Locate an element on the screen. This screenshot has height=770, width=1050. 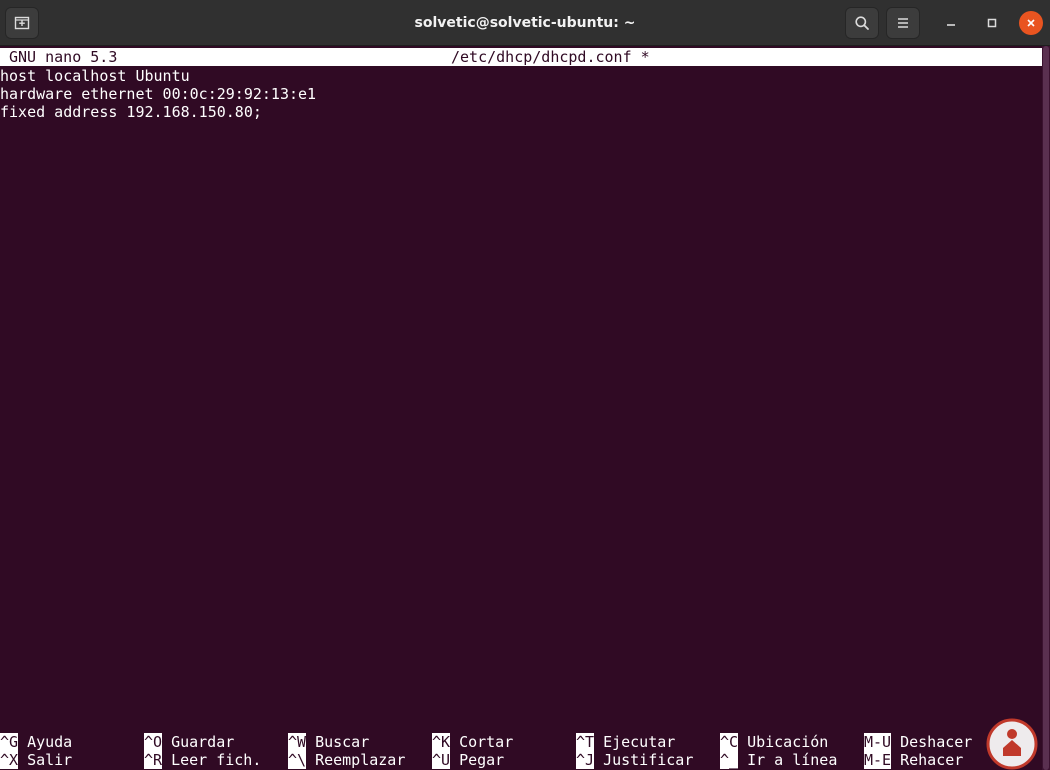
shortcut-goto-line: ^_ Ir a línea is located at coordinates (778, 760).